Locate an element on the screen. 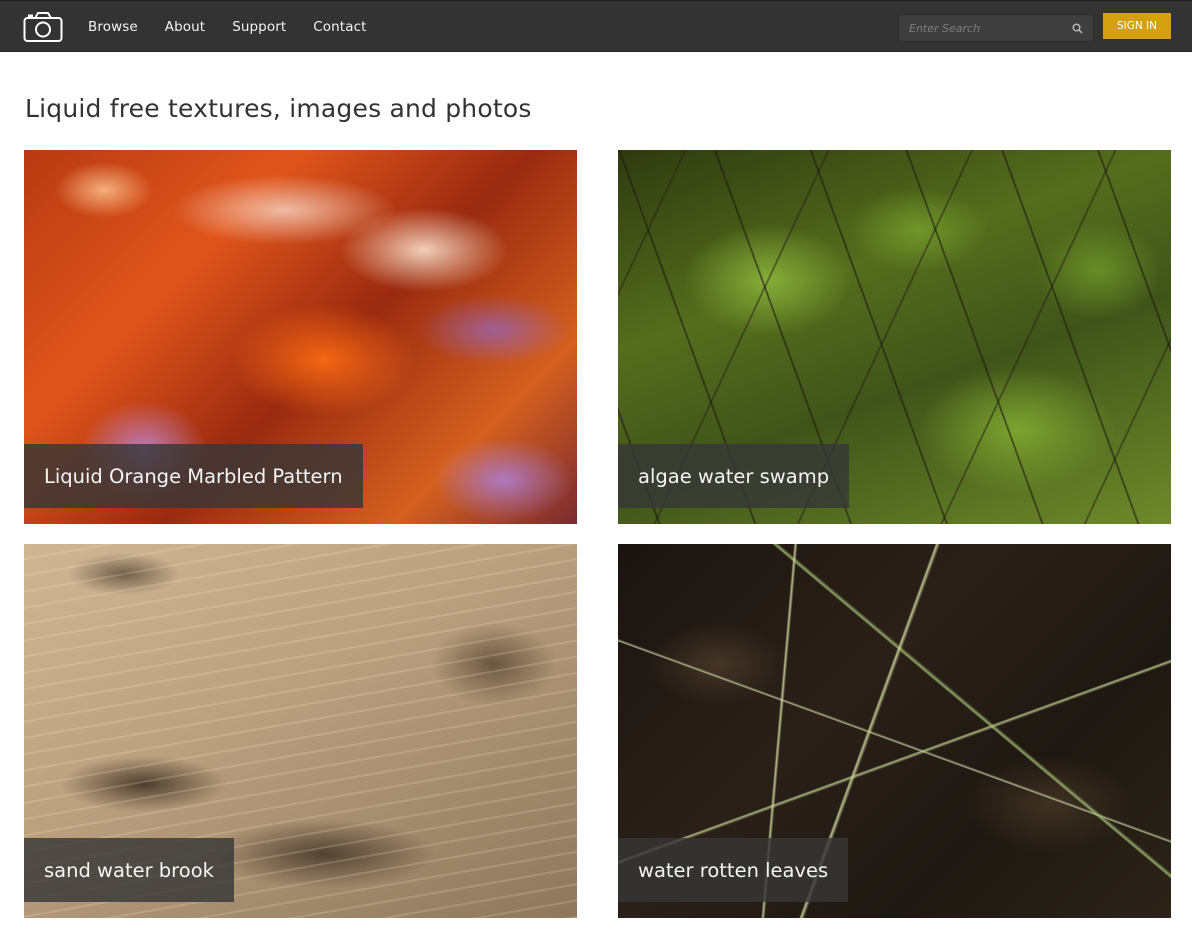 The image size is (1192, 929). nav-contact-link: Contact is located at coordinates (339, 27).